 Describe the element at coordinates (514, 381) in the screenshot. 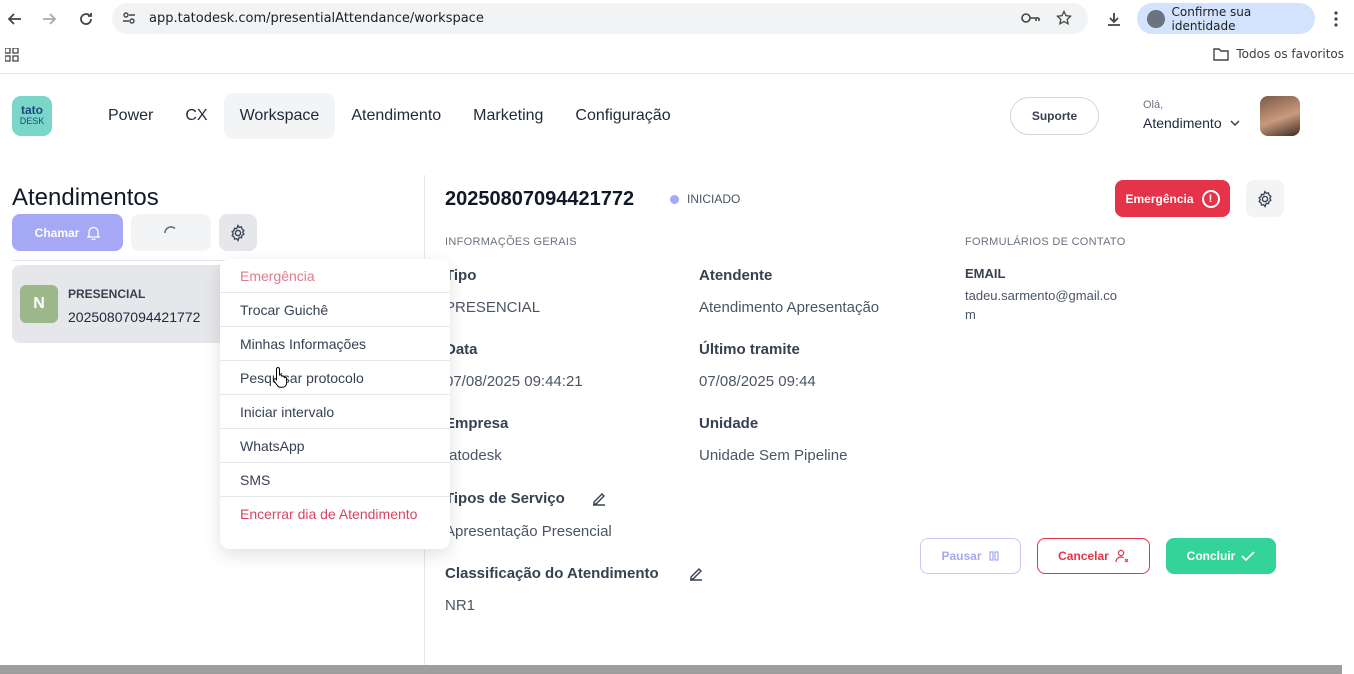

I see `data-value: 07/08/2025 09:44:21` at that location.